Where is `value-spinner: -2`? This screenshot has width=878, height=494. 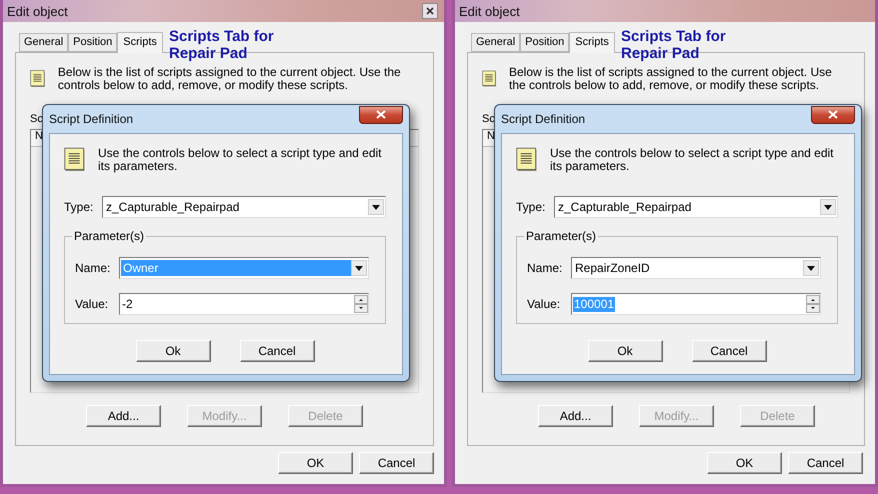
value-spinner: -2 is located at coordinates (244, 304).